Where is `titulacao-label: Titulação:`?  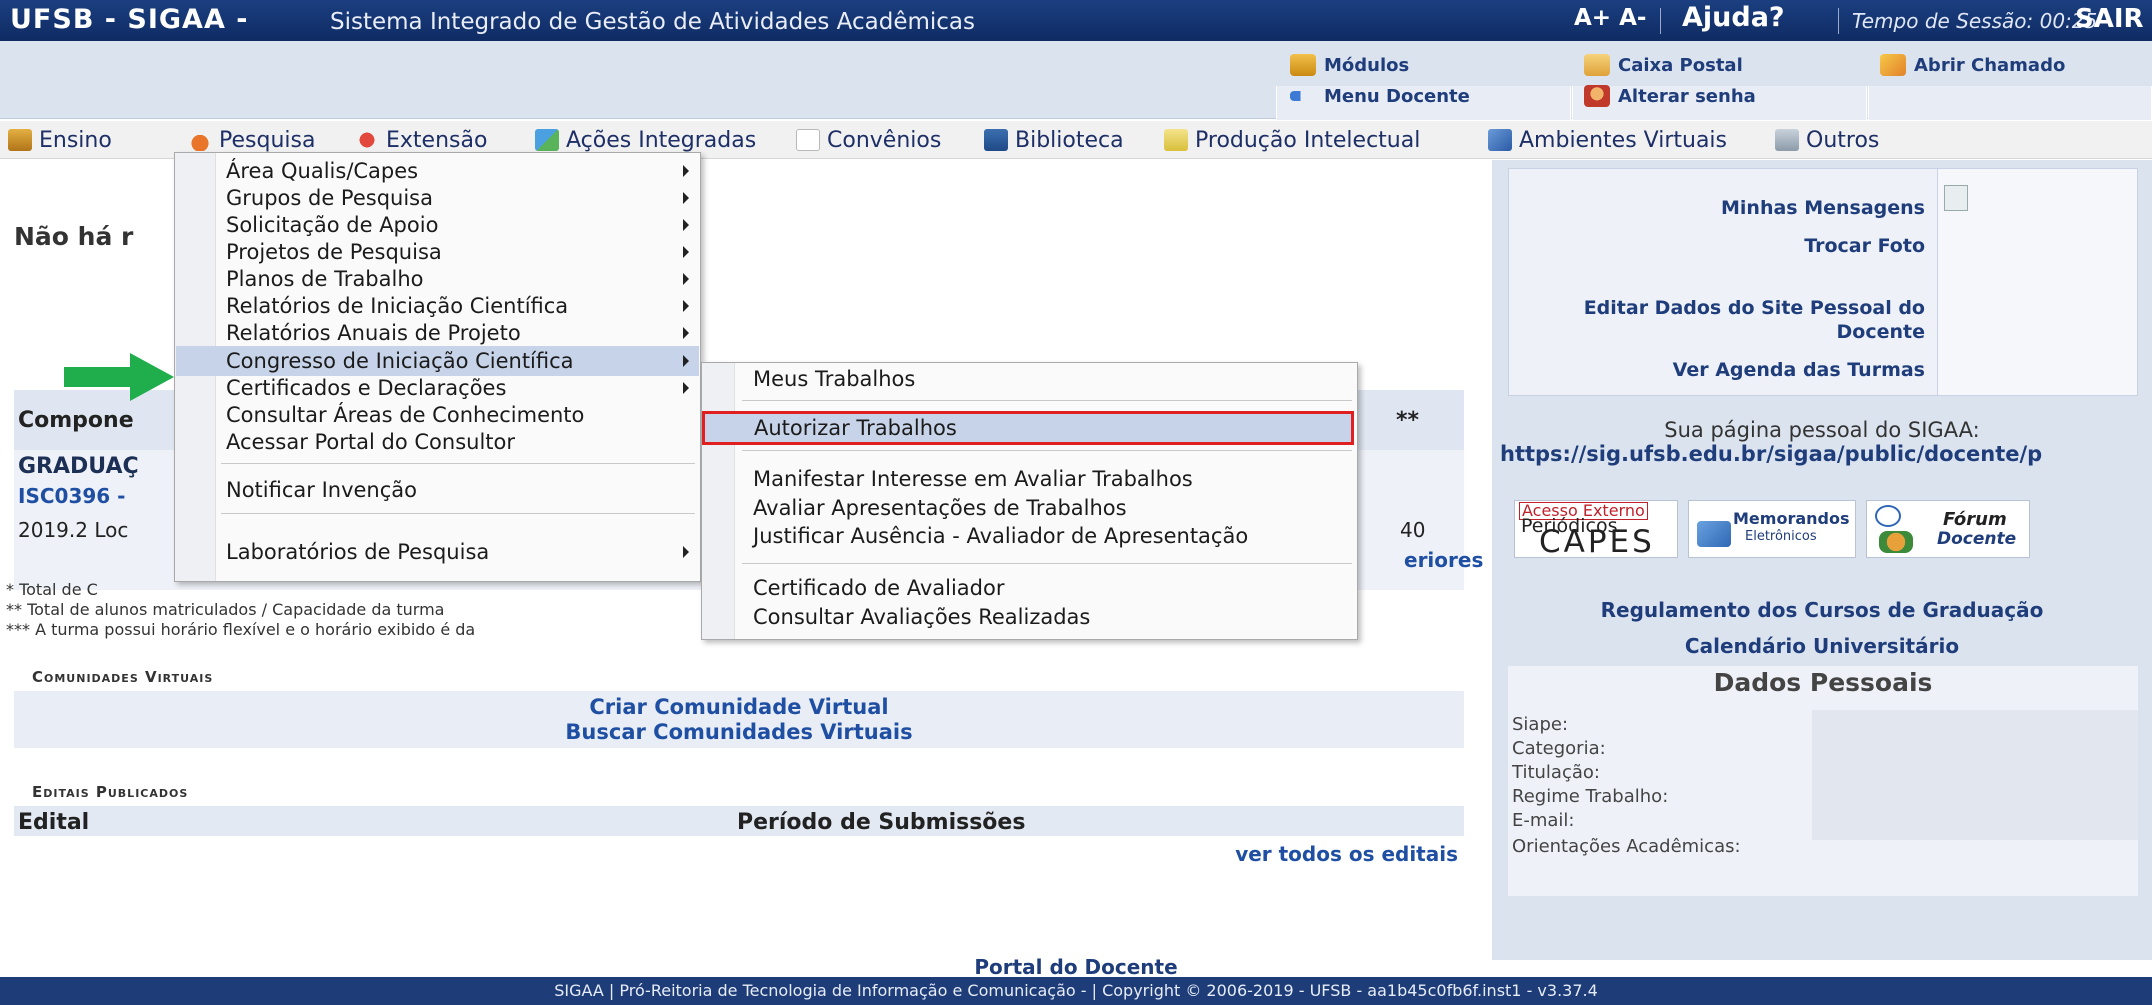
titulacao-label: Titulação: is located at coordinates (1556, 772).